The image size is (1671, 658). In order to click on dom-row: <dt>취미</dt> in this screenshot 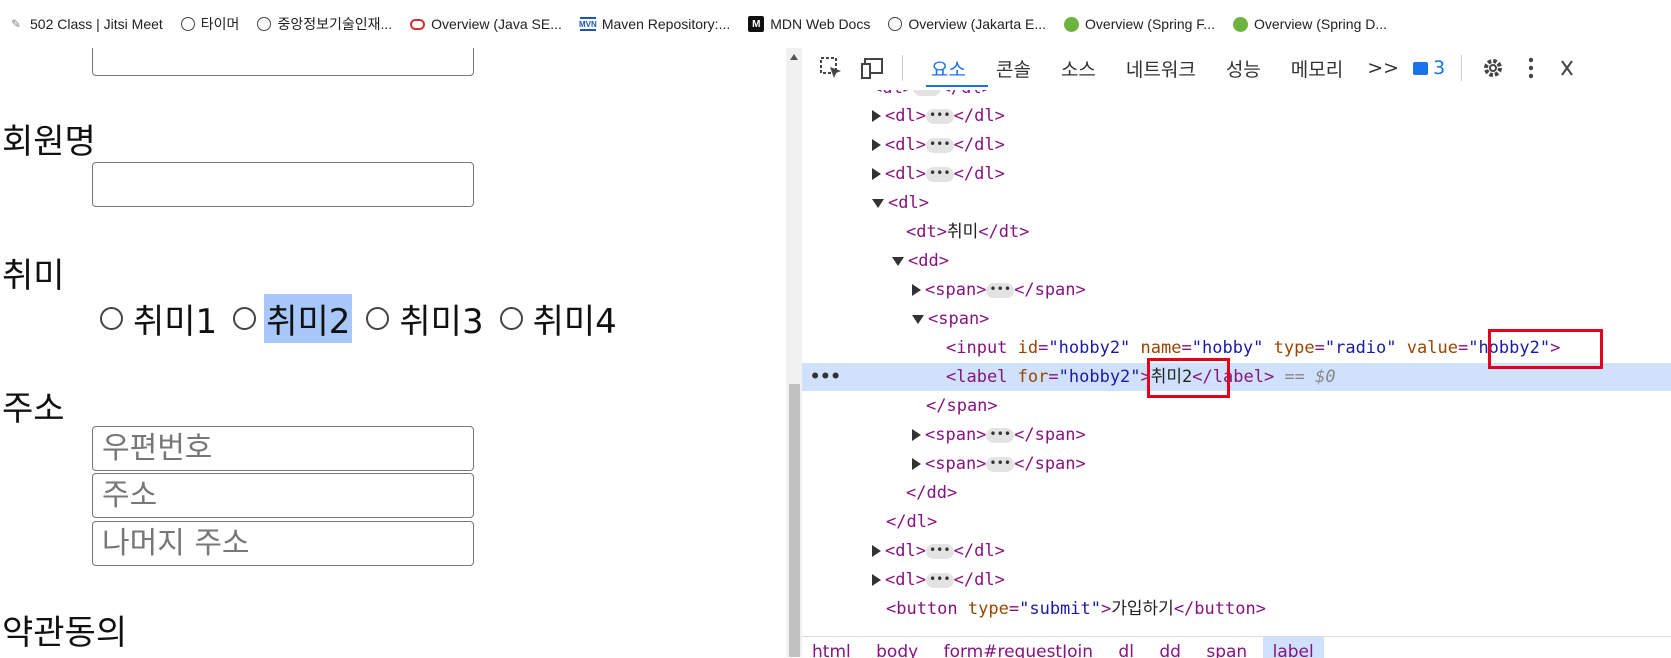, I will do `click(1236, 232)`.